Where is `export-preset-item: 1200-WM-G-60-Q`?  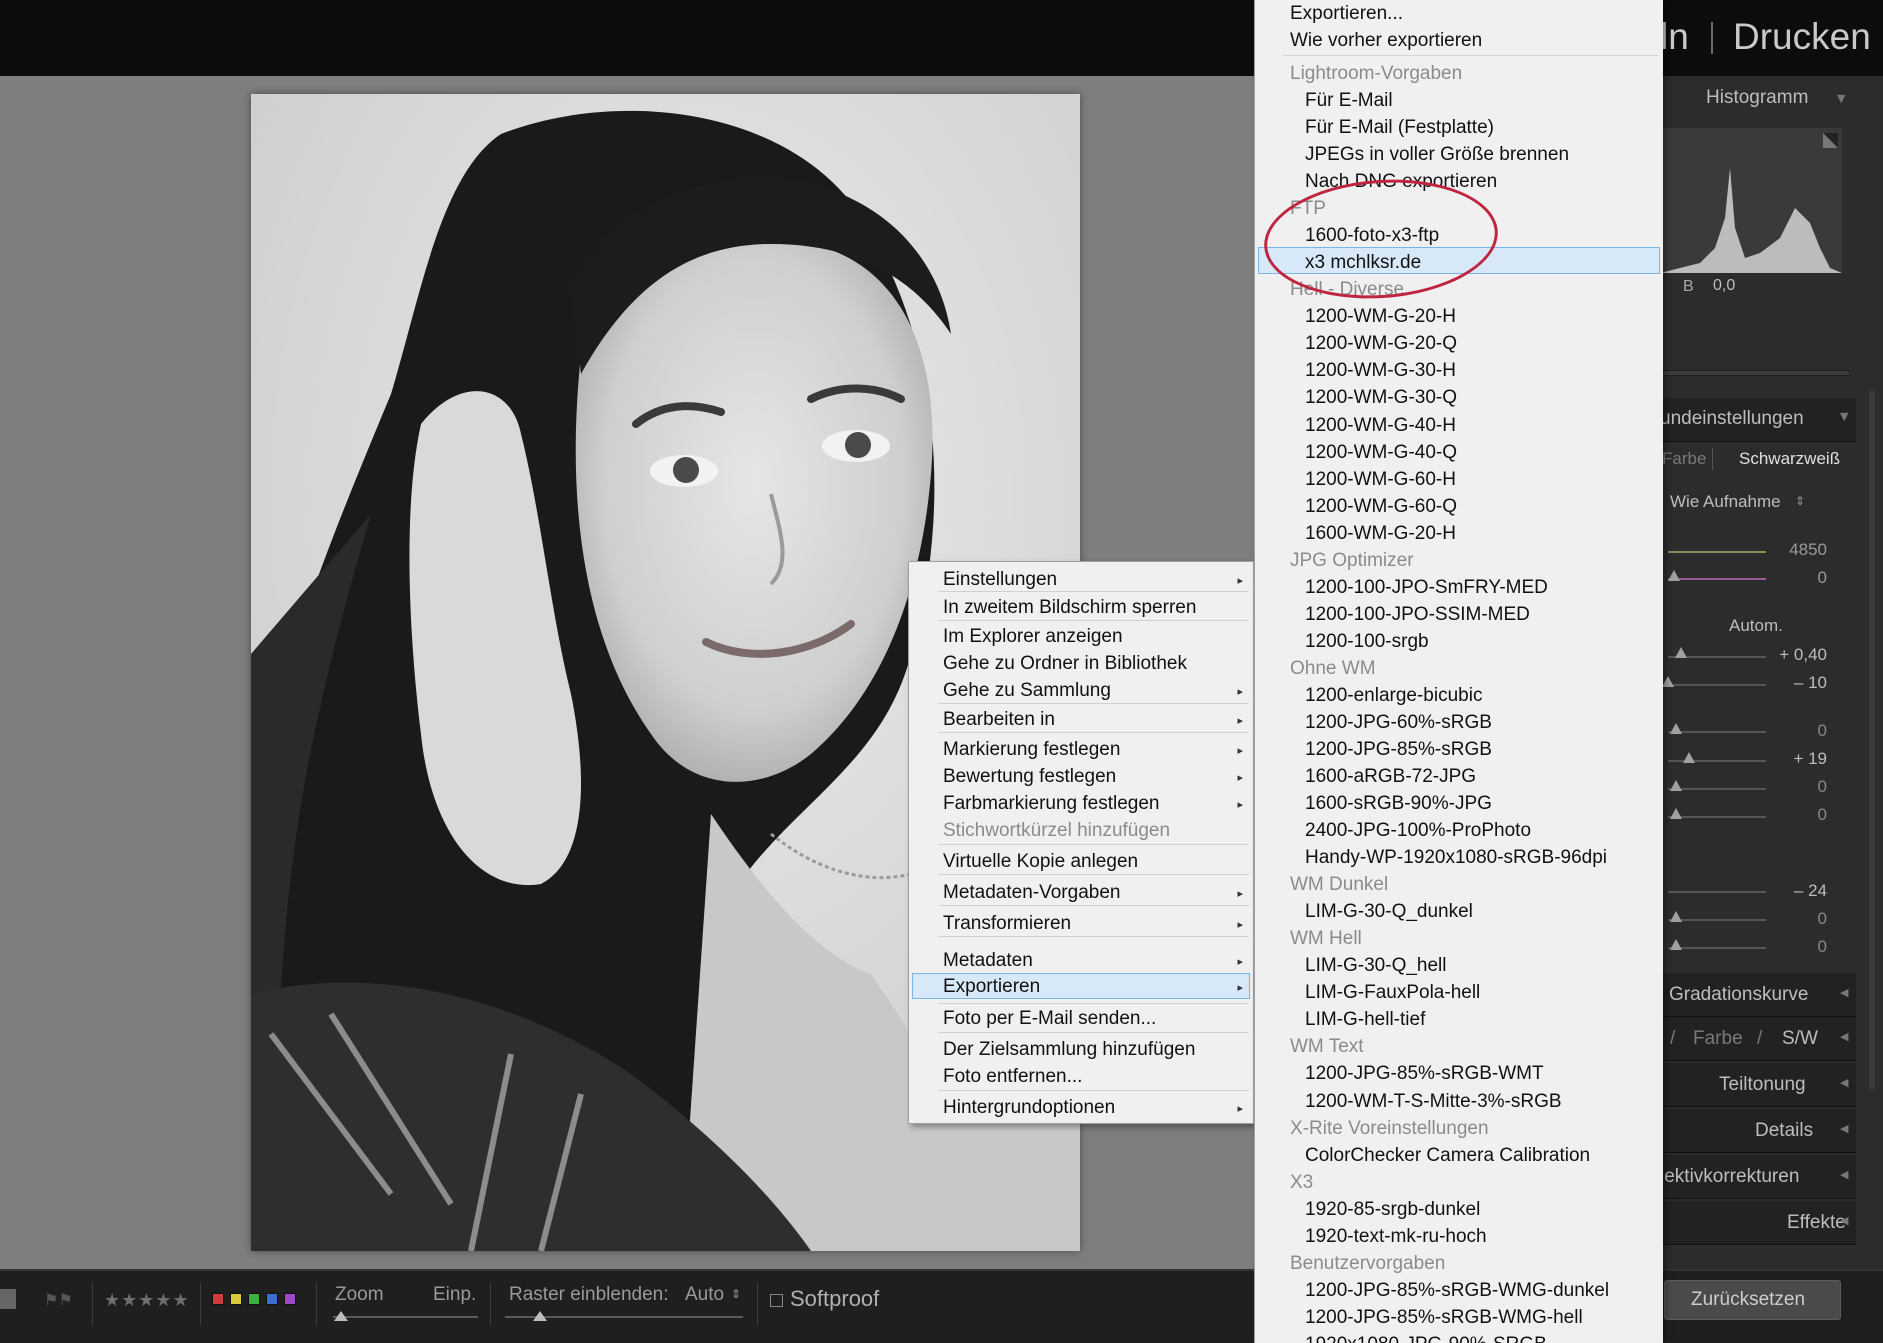 export-preset-item: 1200-WM-G-60-Q is located at coordinates (1381, 507).